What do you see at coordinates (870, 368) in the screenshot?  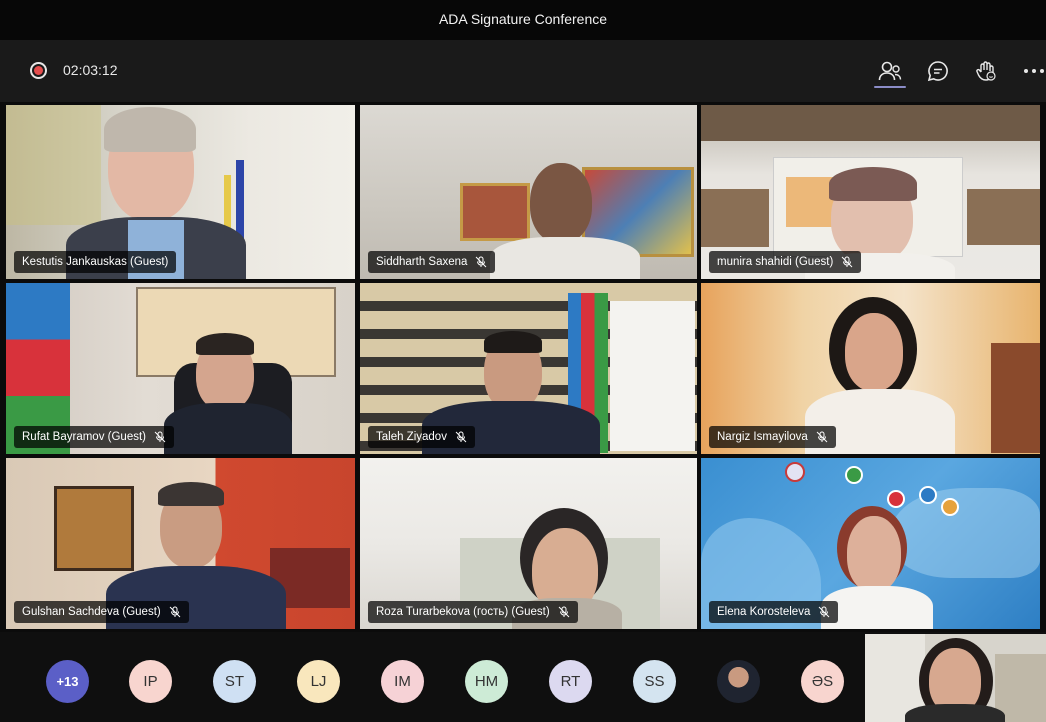 I see `video-tile: Nargiz Ismayilova` at bounding box center [870, 368].